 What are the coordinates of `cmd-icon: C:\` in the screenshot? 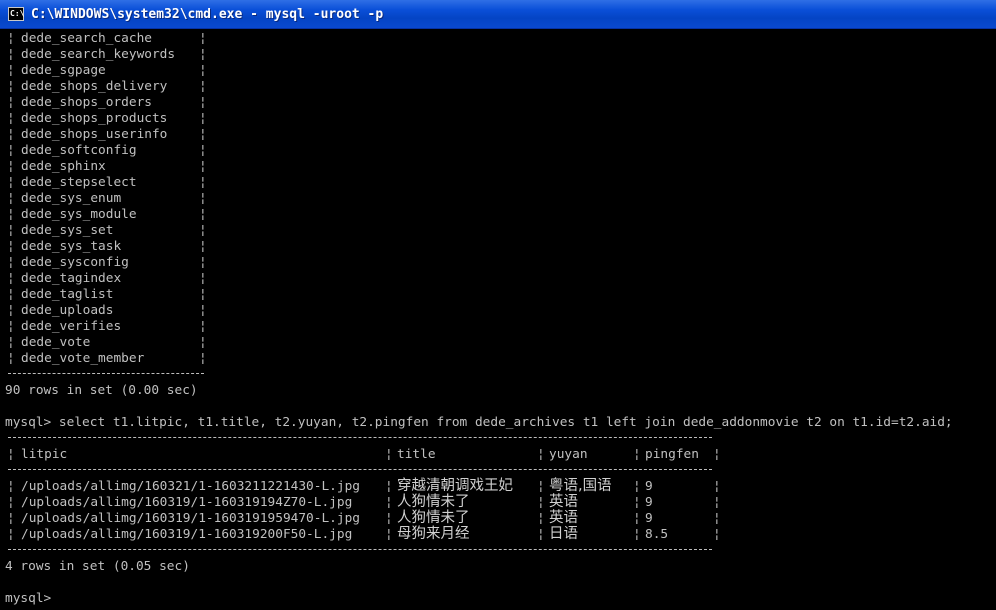 It's located at (16, 14).